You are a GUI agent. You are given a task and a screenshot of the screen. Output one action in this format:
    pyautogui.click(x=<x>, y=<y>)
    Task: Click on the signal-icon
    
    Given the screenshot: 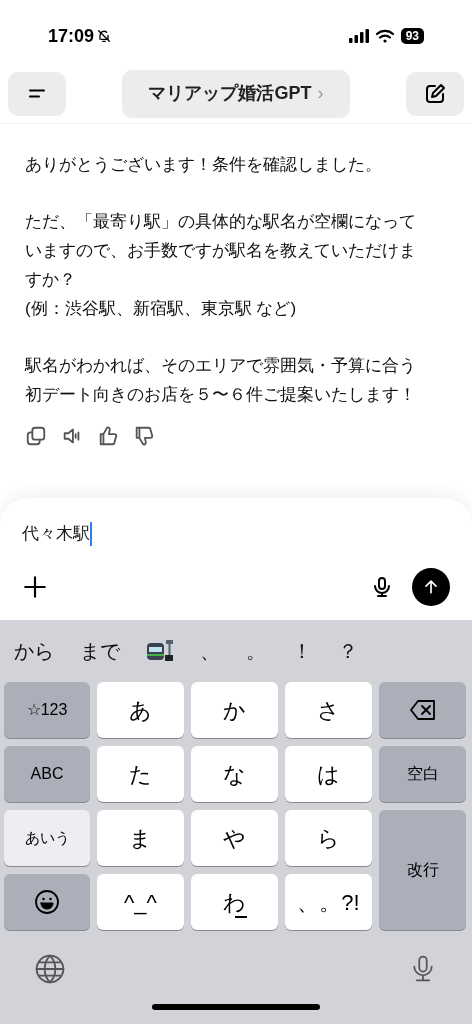 What is the action you would take?
    pyautogui.click(x=358, y=36)
    